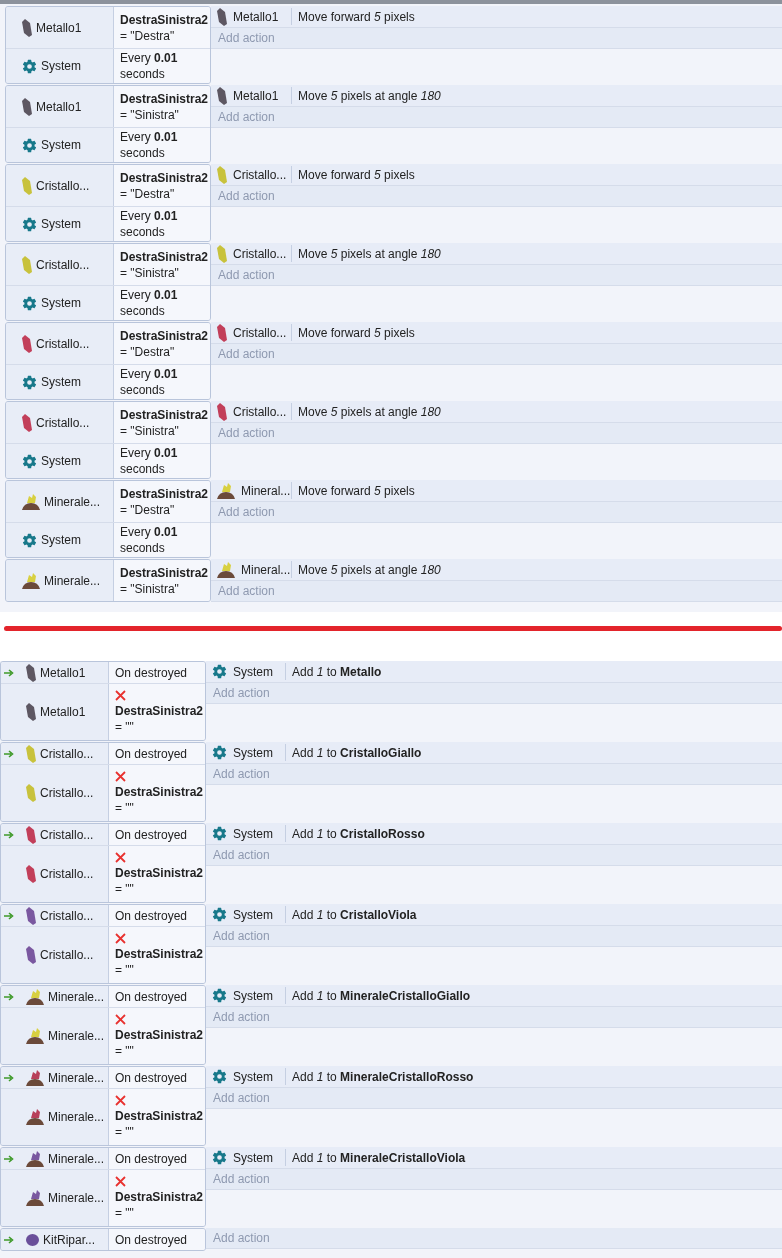 The width and height of the screenshot is (782, 1258). What do you see at coordinates (496, 96) in the screenshot?
I see `action-row: Metallo1 Move 5 pixels at angle 180` at bounding box center [496, 96].